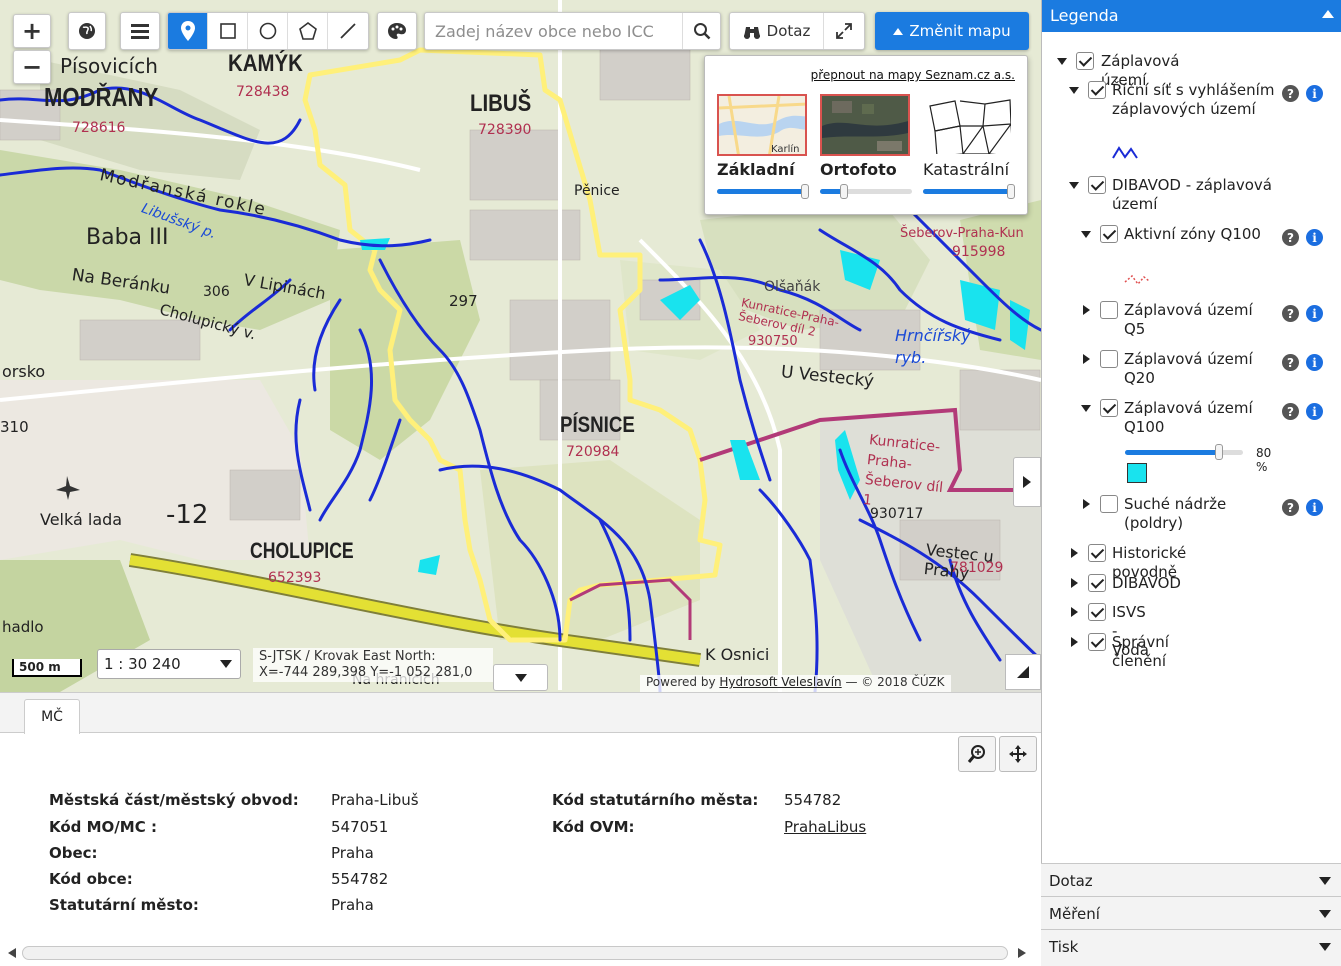 The image size is (1341, 966). I want to click on binoculars-icon, so click(751, 33).